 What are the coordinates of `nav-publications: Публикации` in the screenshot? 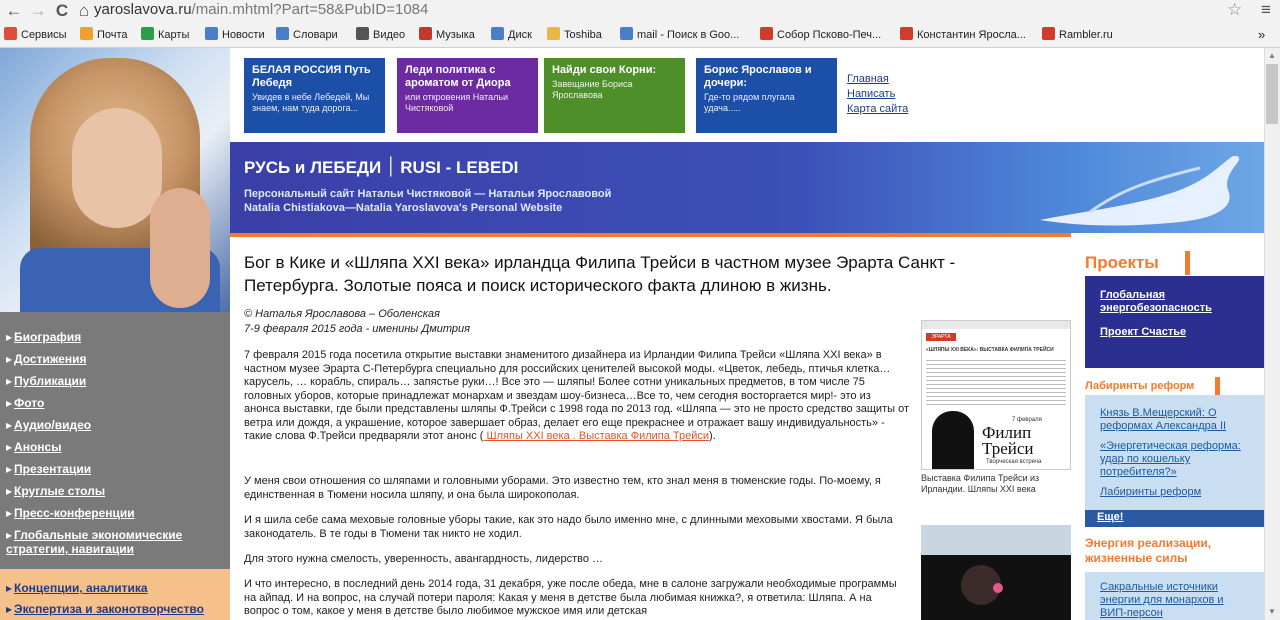 It's located at (46, 384).